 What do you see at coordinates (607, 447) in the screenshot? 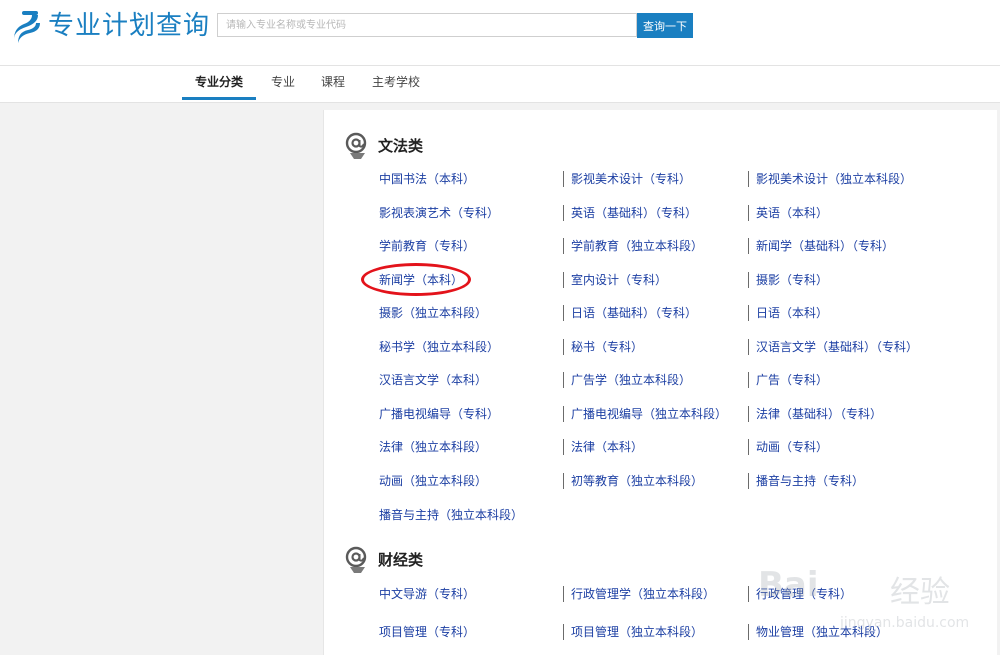
I see `major-link: 法律（本科）` at bounding box center [607, 447].